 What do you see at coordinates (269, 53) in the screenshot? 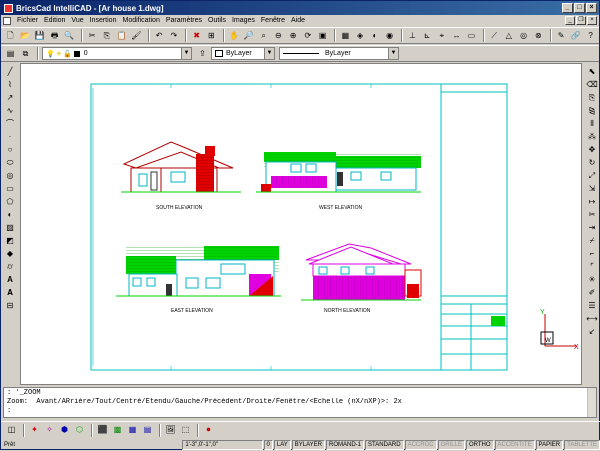
I see `color-dropdown-icon: ▼` at bounding box center [269, 53].